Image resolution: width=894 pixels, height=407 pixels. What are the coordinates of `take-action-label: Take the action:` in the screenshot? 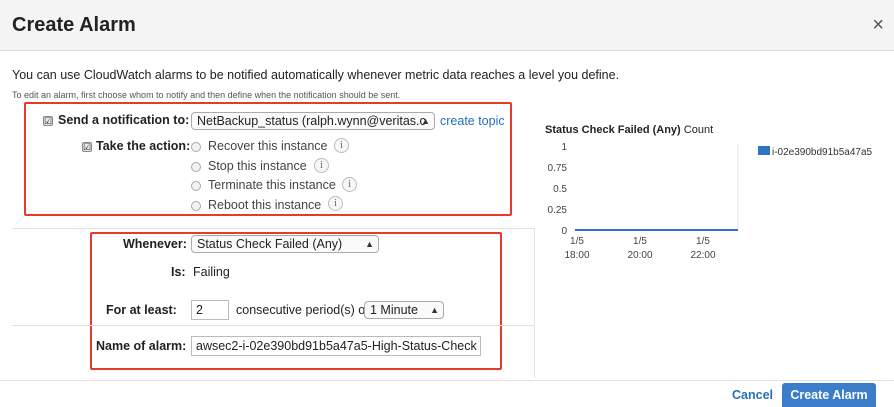 It's located at (143, 146).